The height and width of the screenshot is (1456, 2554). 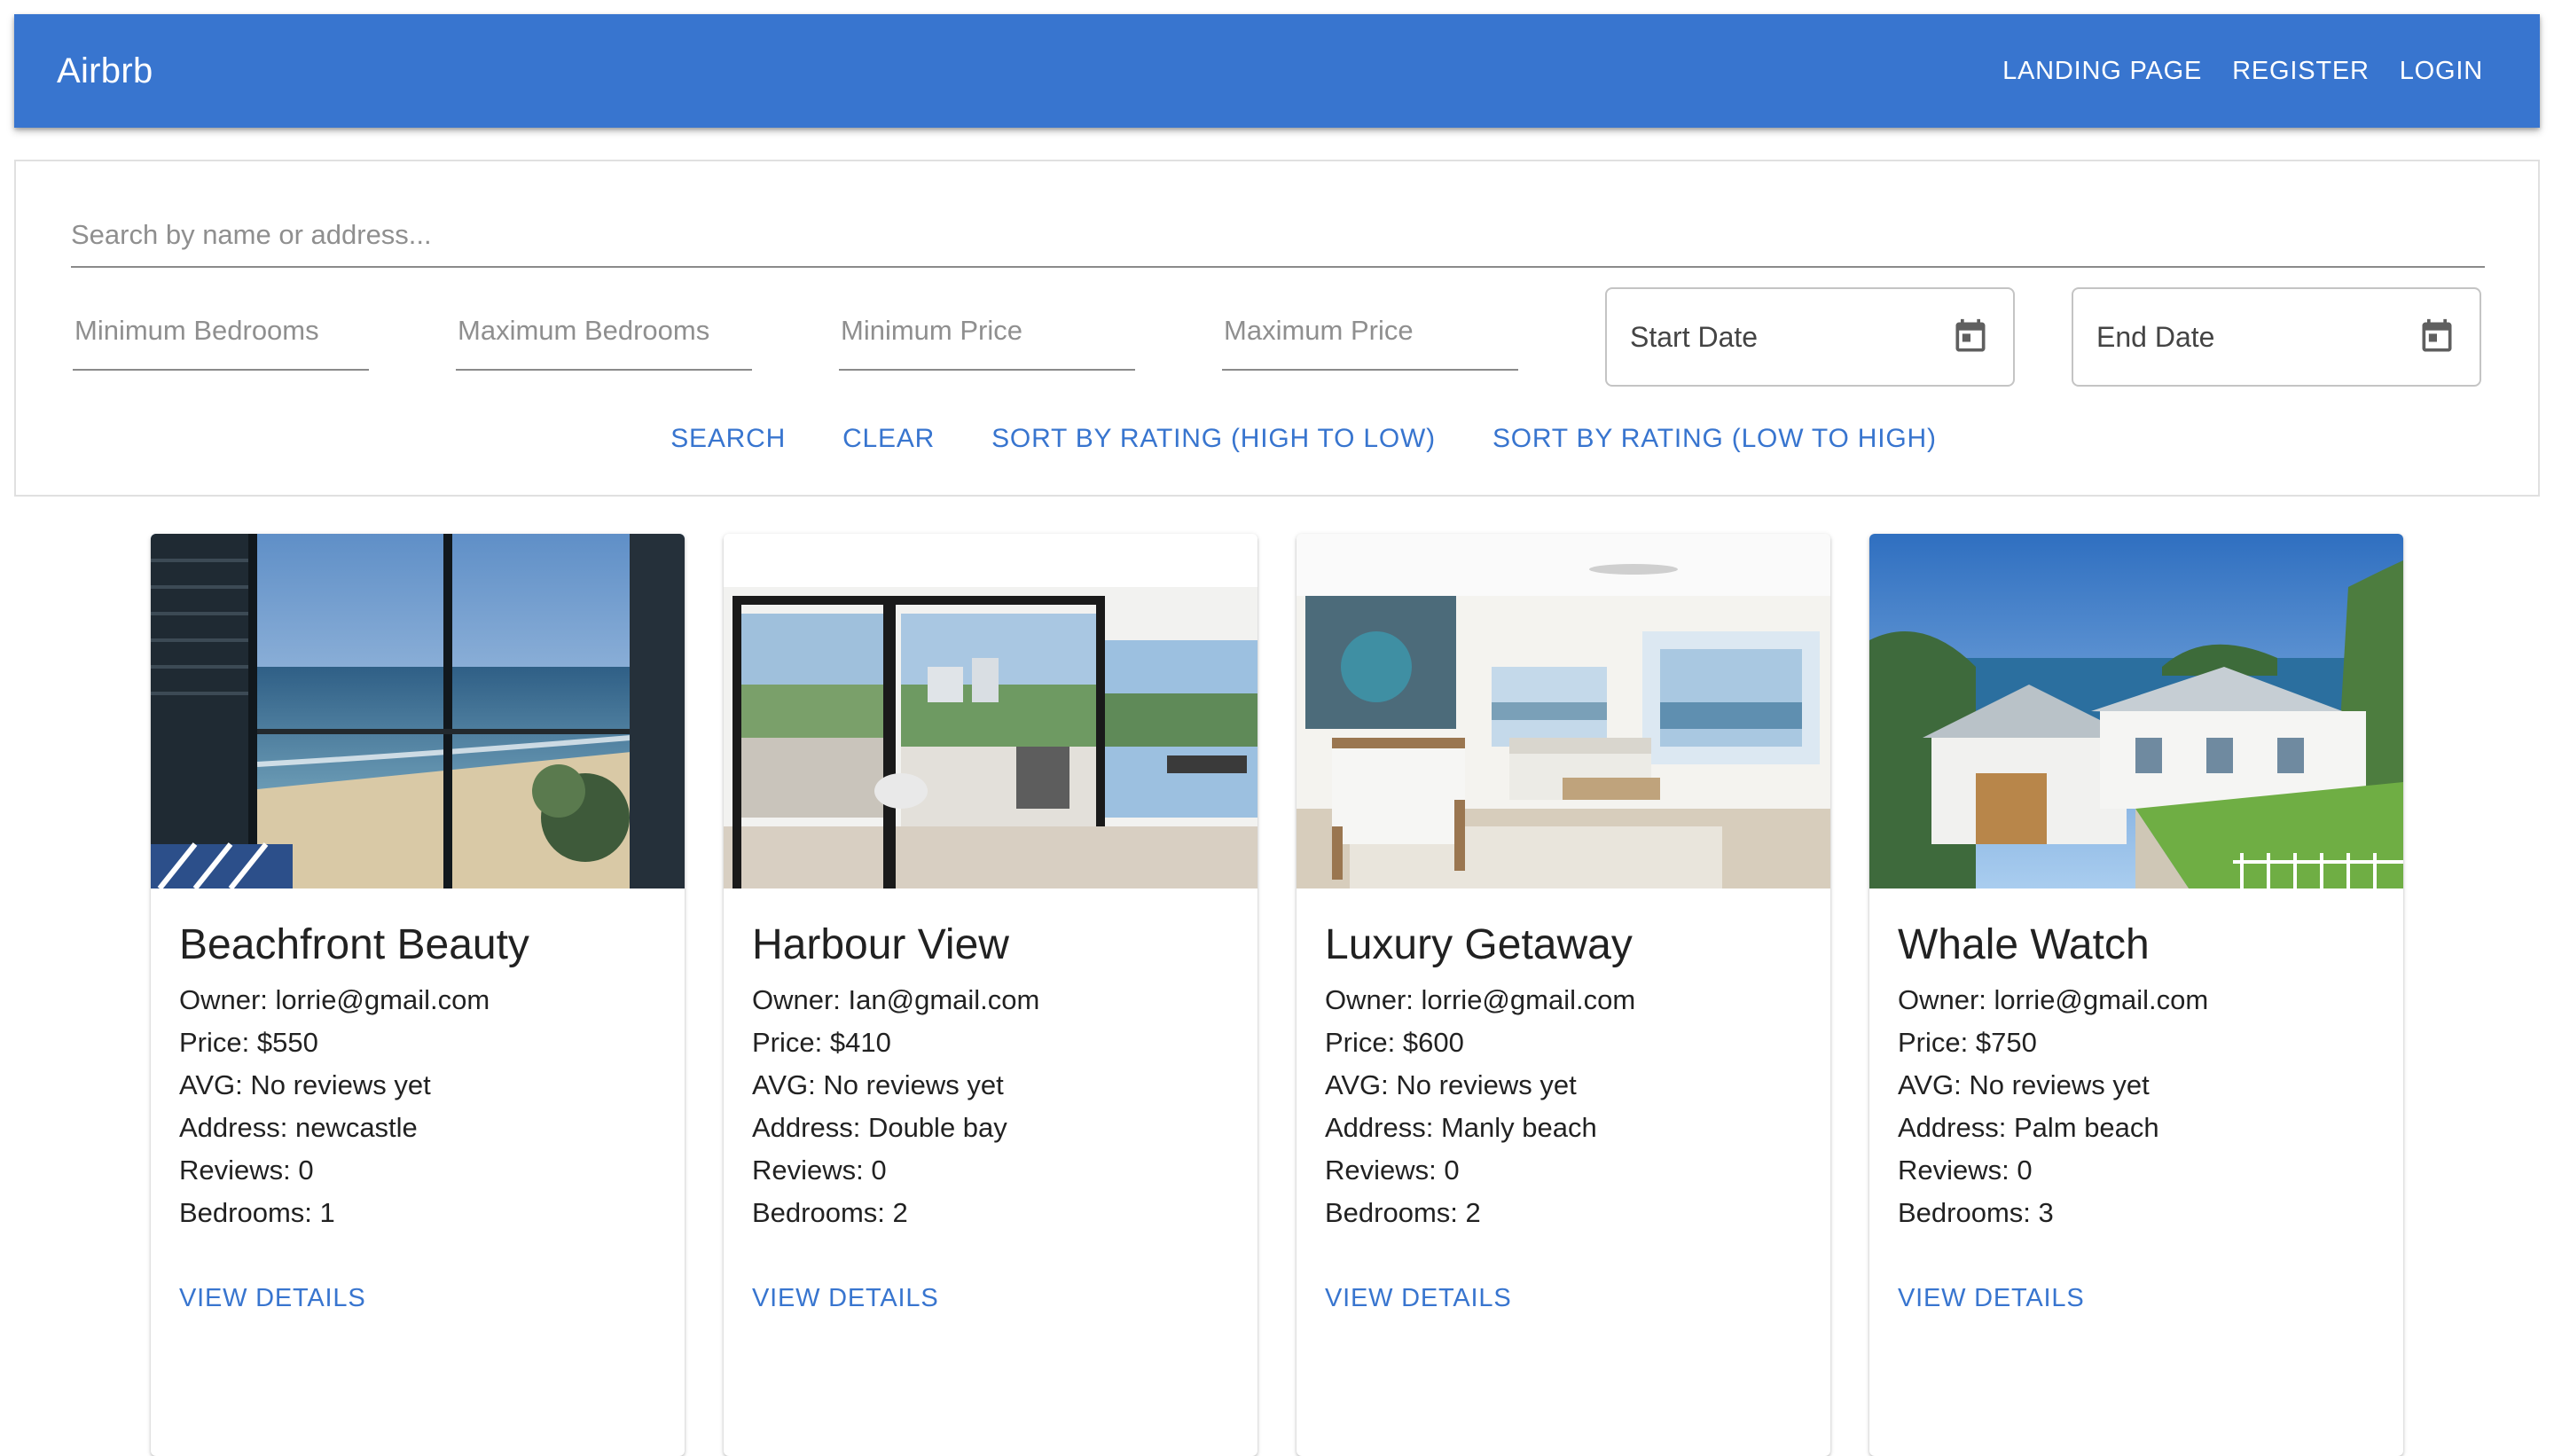 I want to click on brand-logo: Airbrb, so click(x=1021, y=71).